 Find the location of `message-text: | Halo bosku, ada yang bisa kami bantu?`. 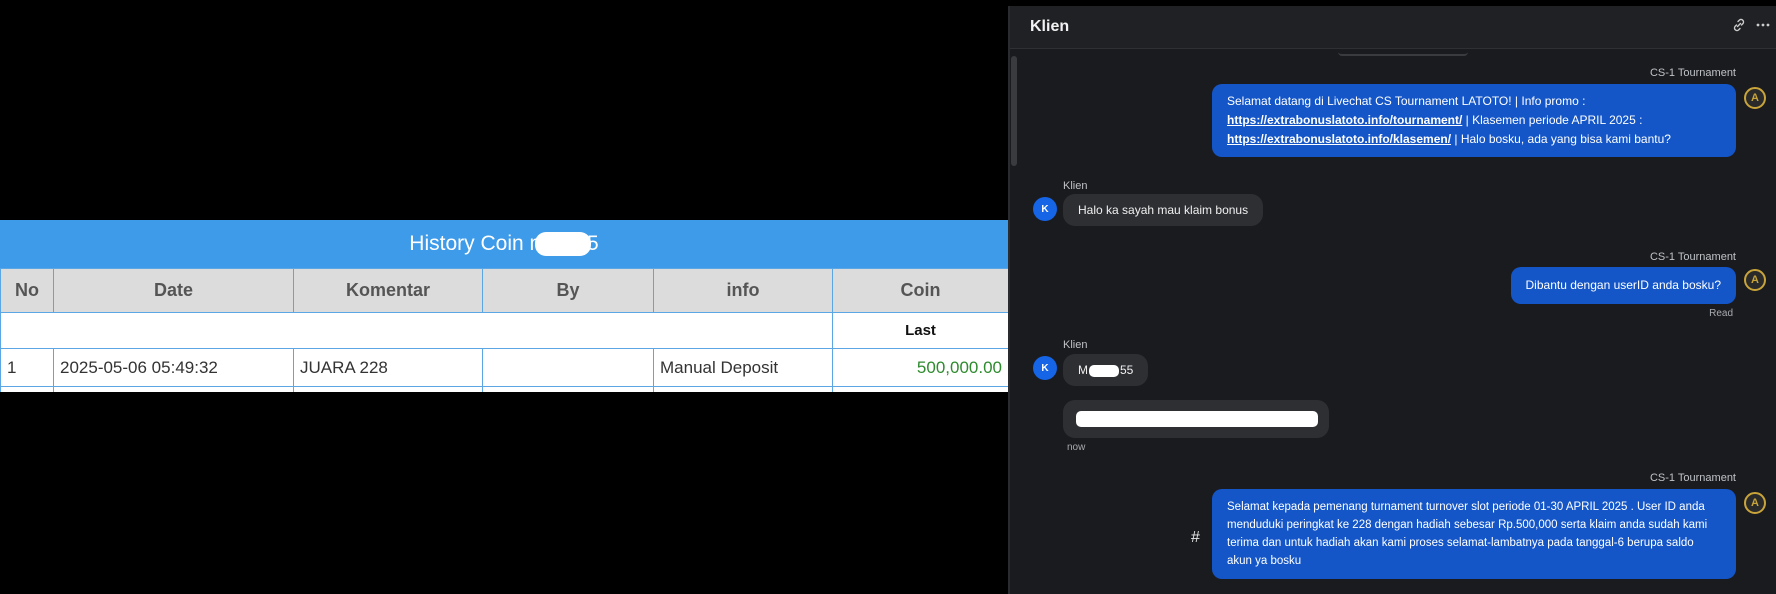

message-text: | Halo bosku, ada yang bisa kami bantu? is located at coordinates (1561, 139).